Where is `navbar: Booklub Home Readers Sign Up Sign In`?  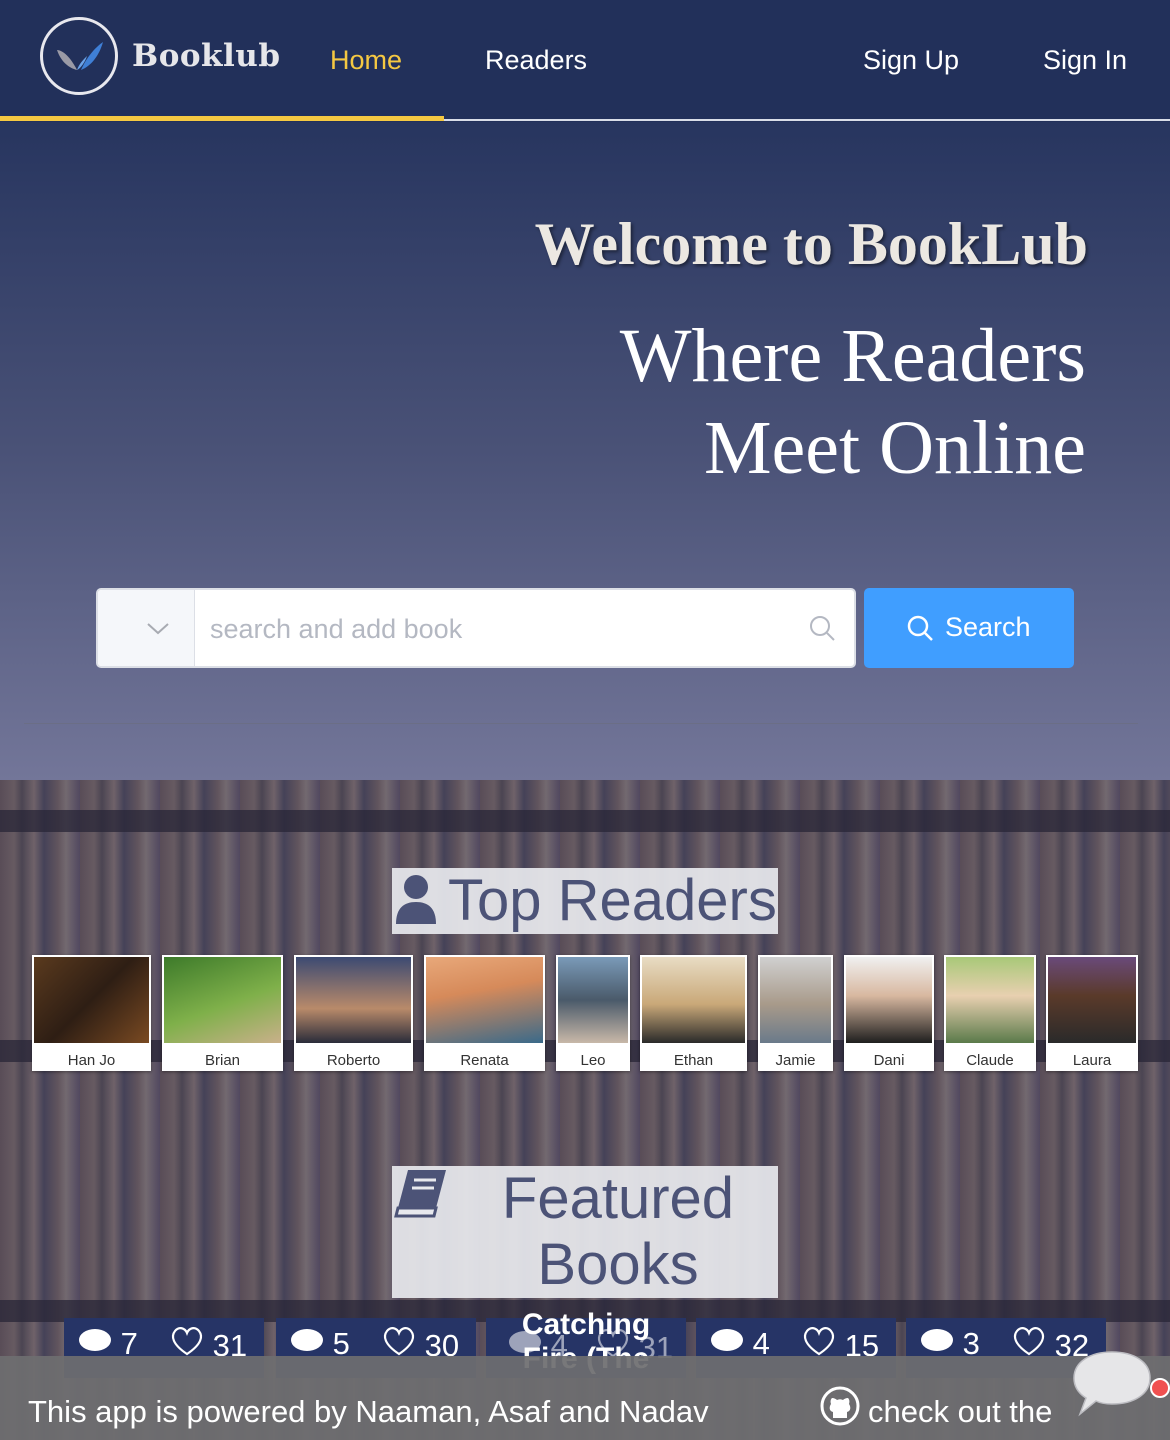 navbar: Booklub Home Readers Sign Up Sign In is located at coordinates (585, 61).